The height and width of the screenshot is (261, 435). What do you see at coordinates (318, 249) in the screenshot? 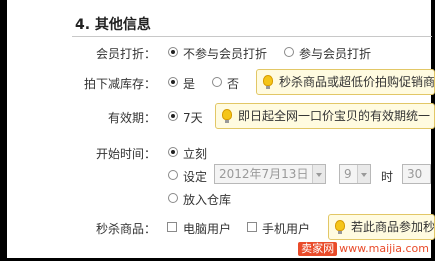
I see `watermark-logo: 卖家网` at bounding box center [318, 249].